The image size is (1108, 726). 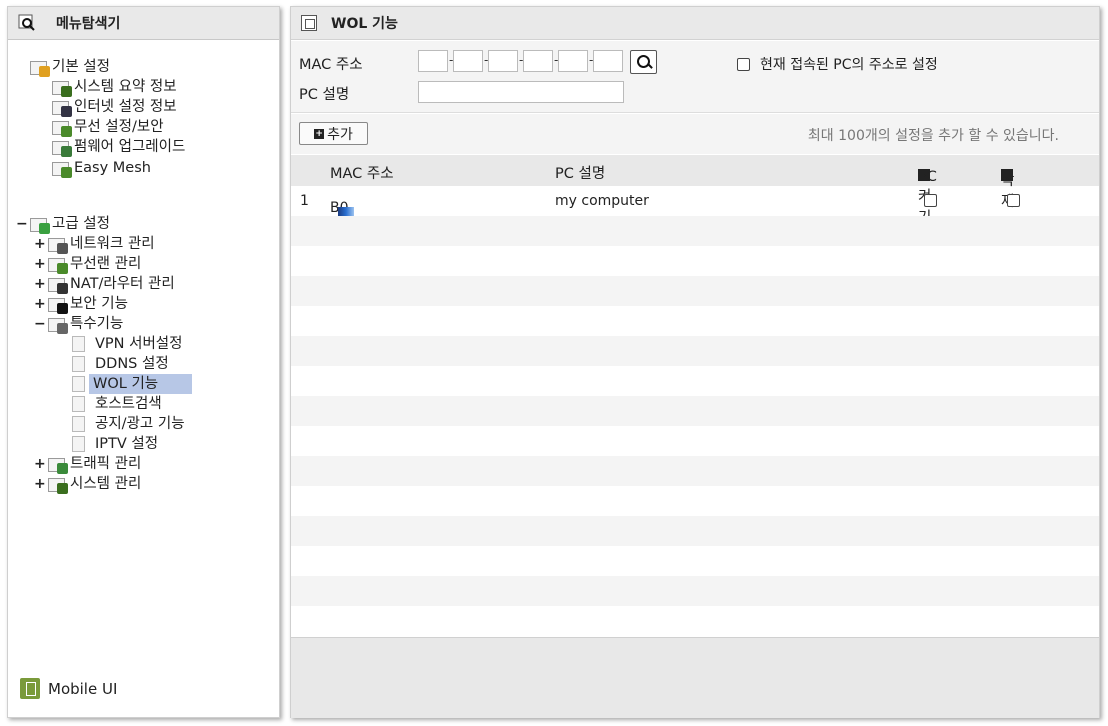 I want to click on folder-settings-icon, so click(x=40, y=68).